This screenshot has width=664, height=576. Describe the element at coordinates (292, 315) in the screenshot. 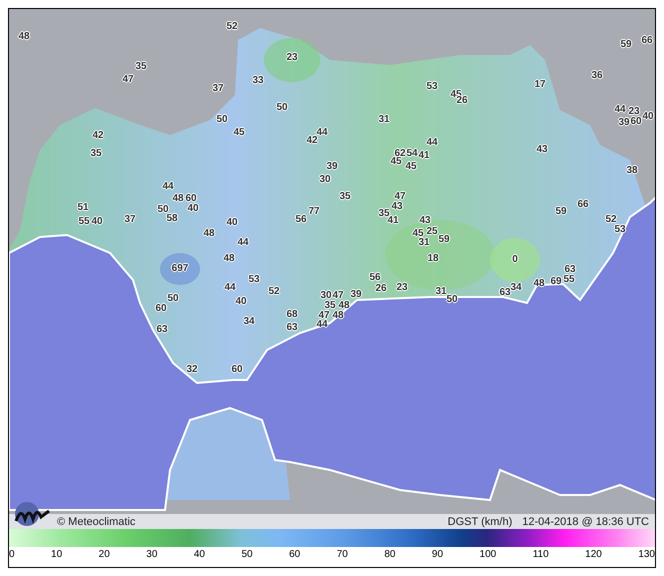

I see `wind-gust-reading: 68` at that location.